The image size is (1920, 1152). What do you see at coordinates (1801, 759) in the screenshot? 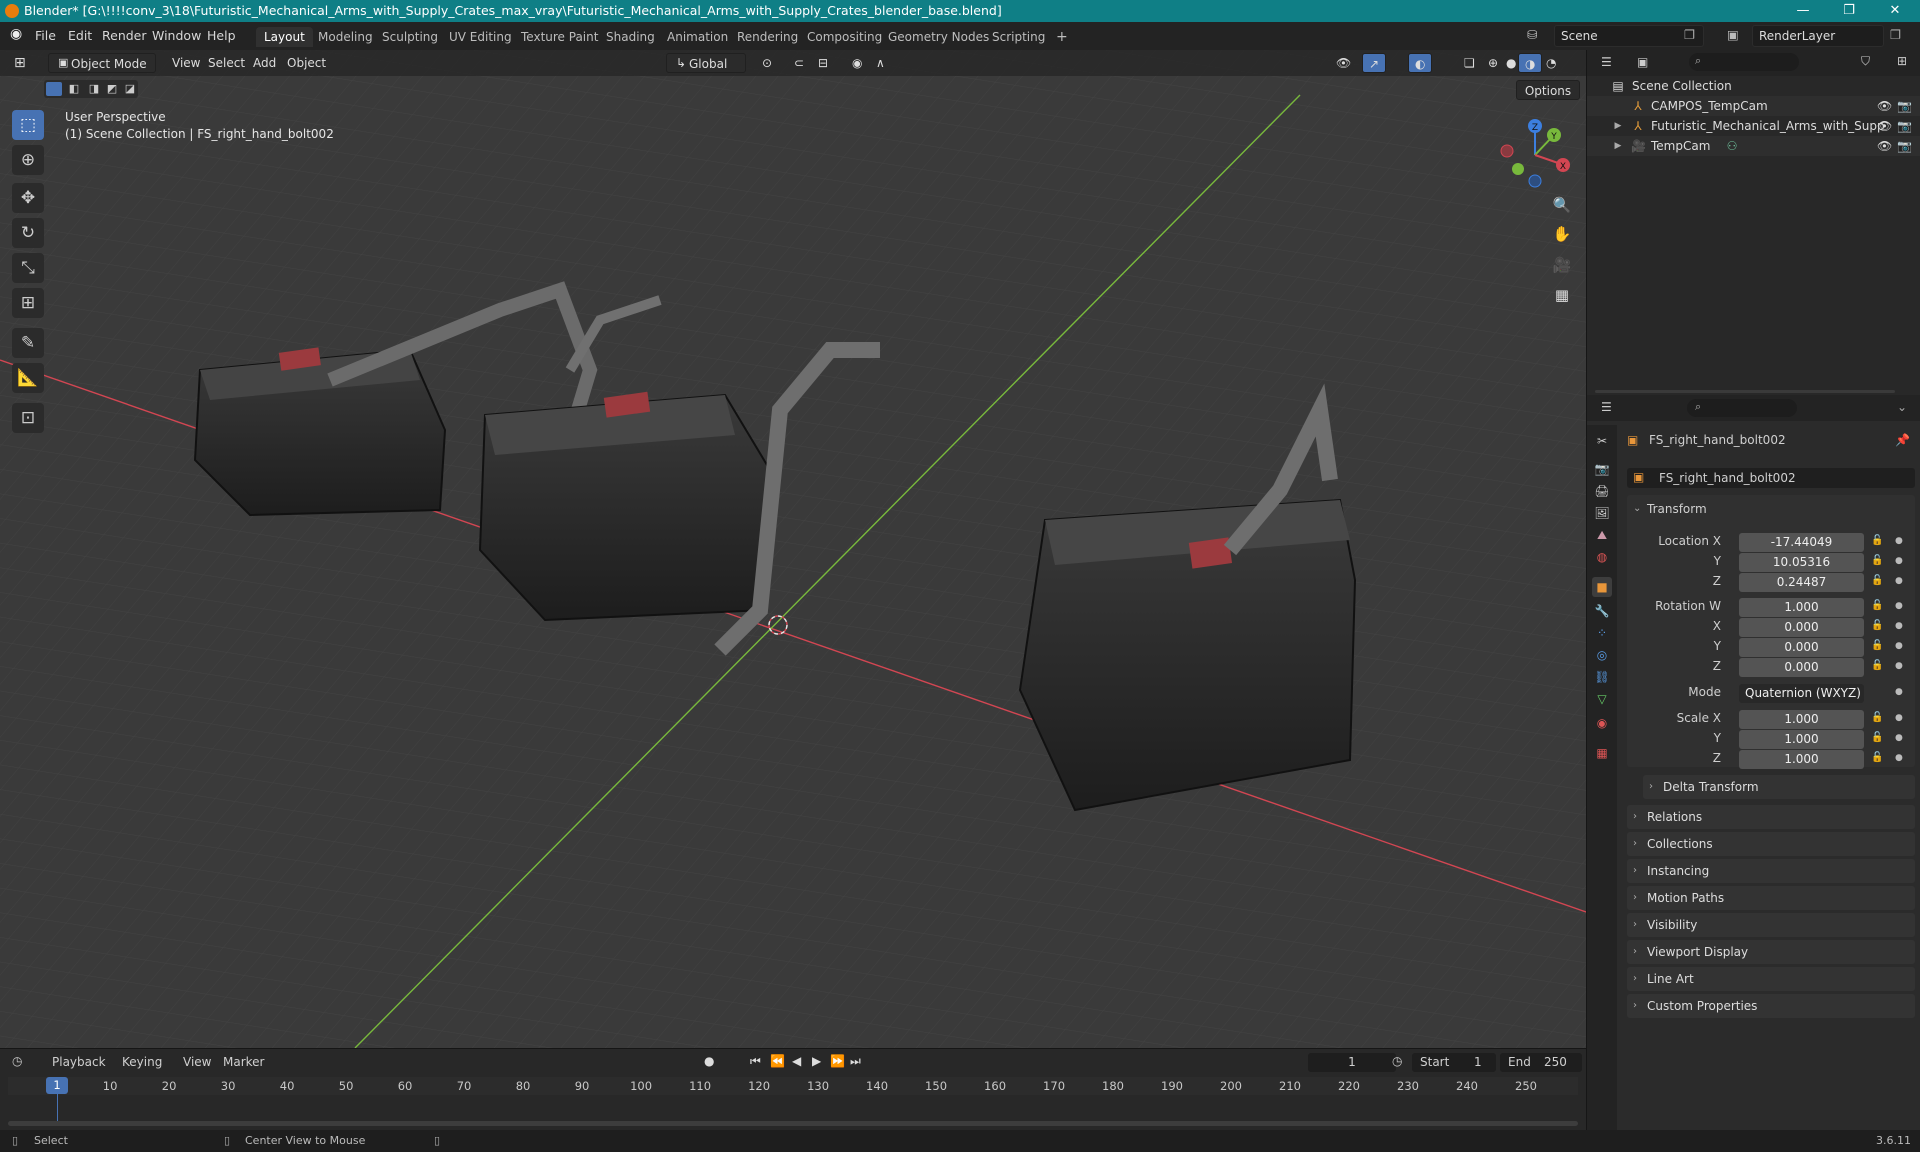
I see `scale-z-field: 1.000` at bounding box center [1801, 759].